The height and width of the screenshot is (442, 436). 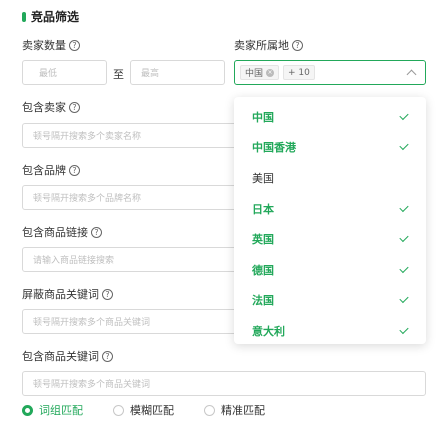 I want to click on include-seller-input: 顿号隔开搜索多个卖家名称, so click(x=132, y=135).